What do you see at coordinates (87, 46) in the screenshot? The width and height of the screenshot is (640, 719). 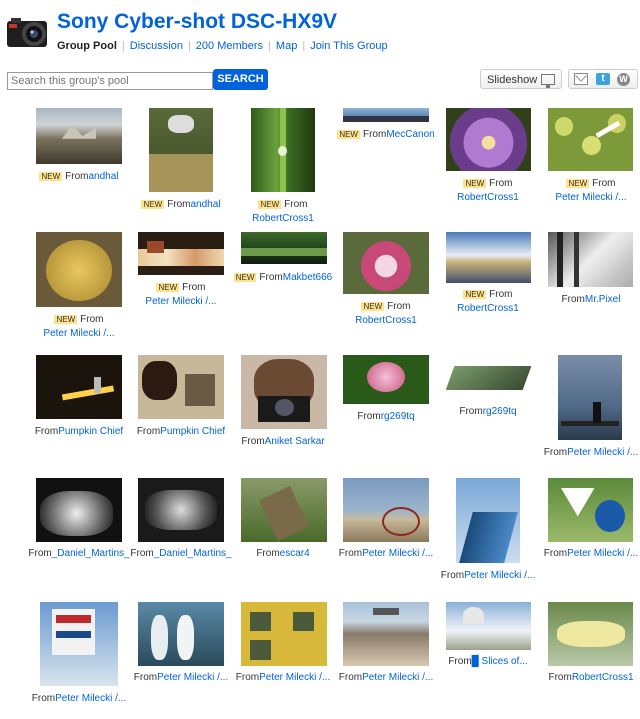 I see `tab-group-pool: Group Pool` at bounding box center [87, 46].